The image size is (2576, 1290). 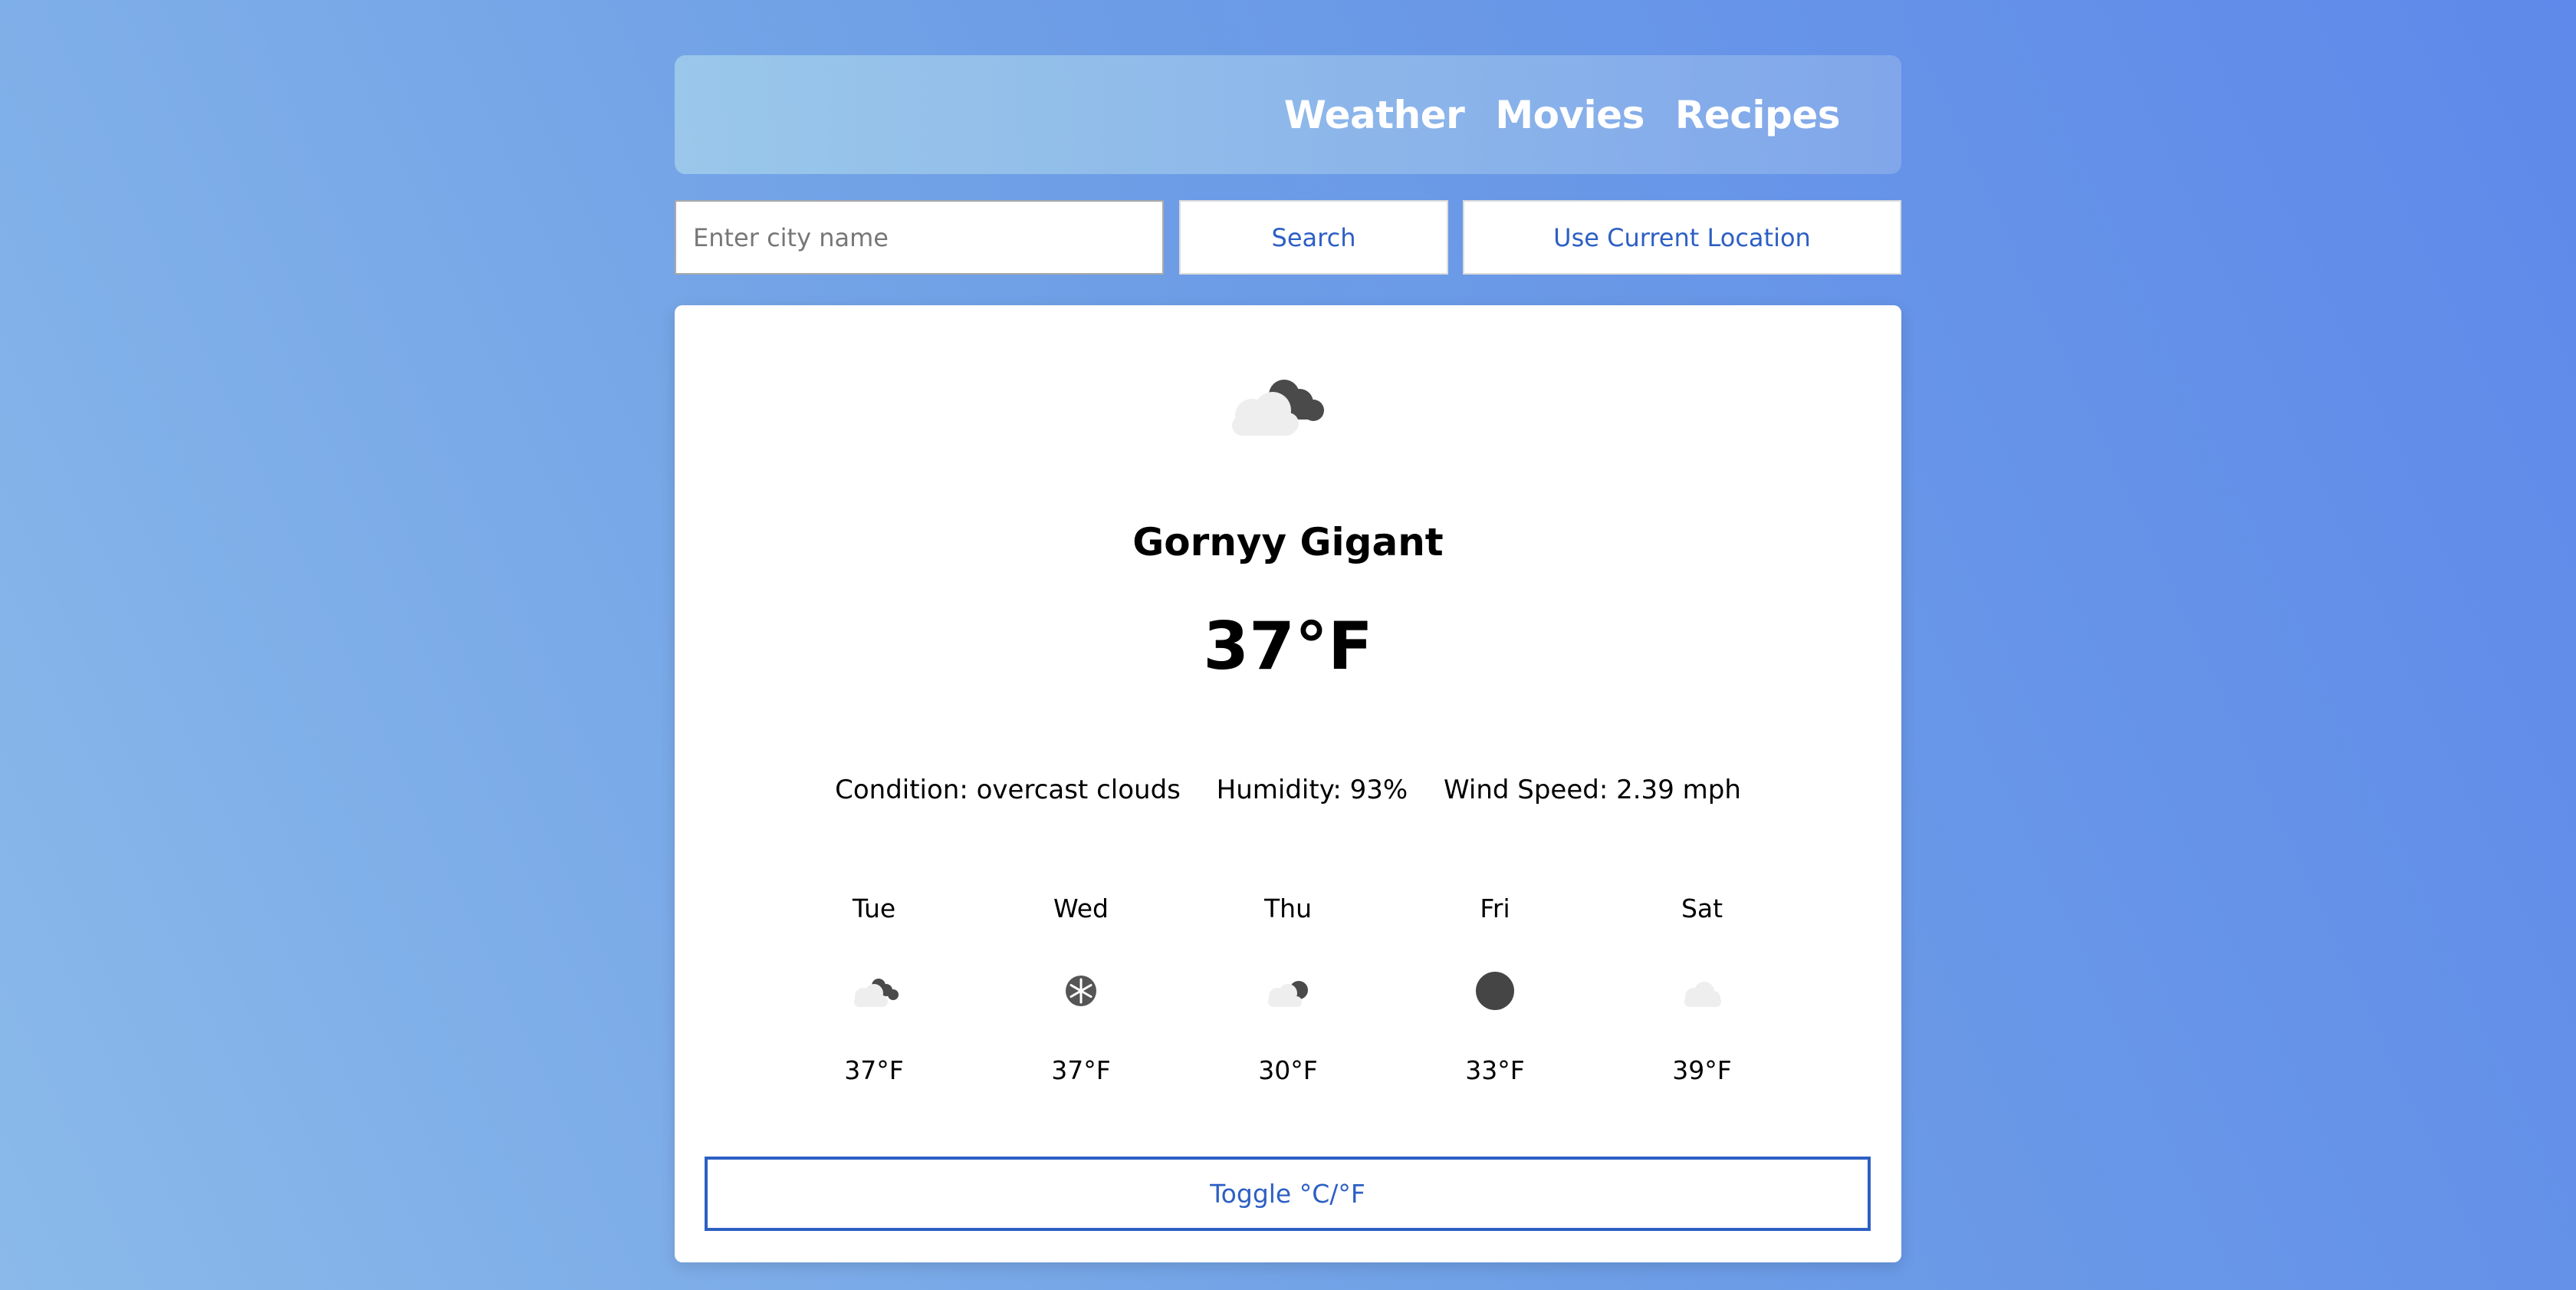 I want to click on header-navbar: Weather Movies Recipes, so click(x=1288, y=115).